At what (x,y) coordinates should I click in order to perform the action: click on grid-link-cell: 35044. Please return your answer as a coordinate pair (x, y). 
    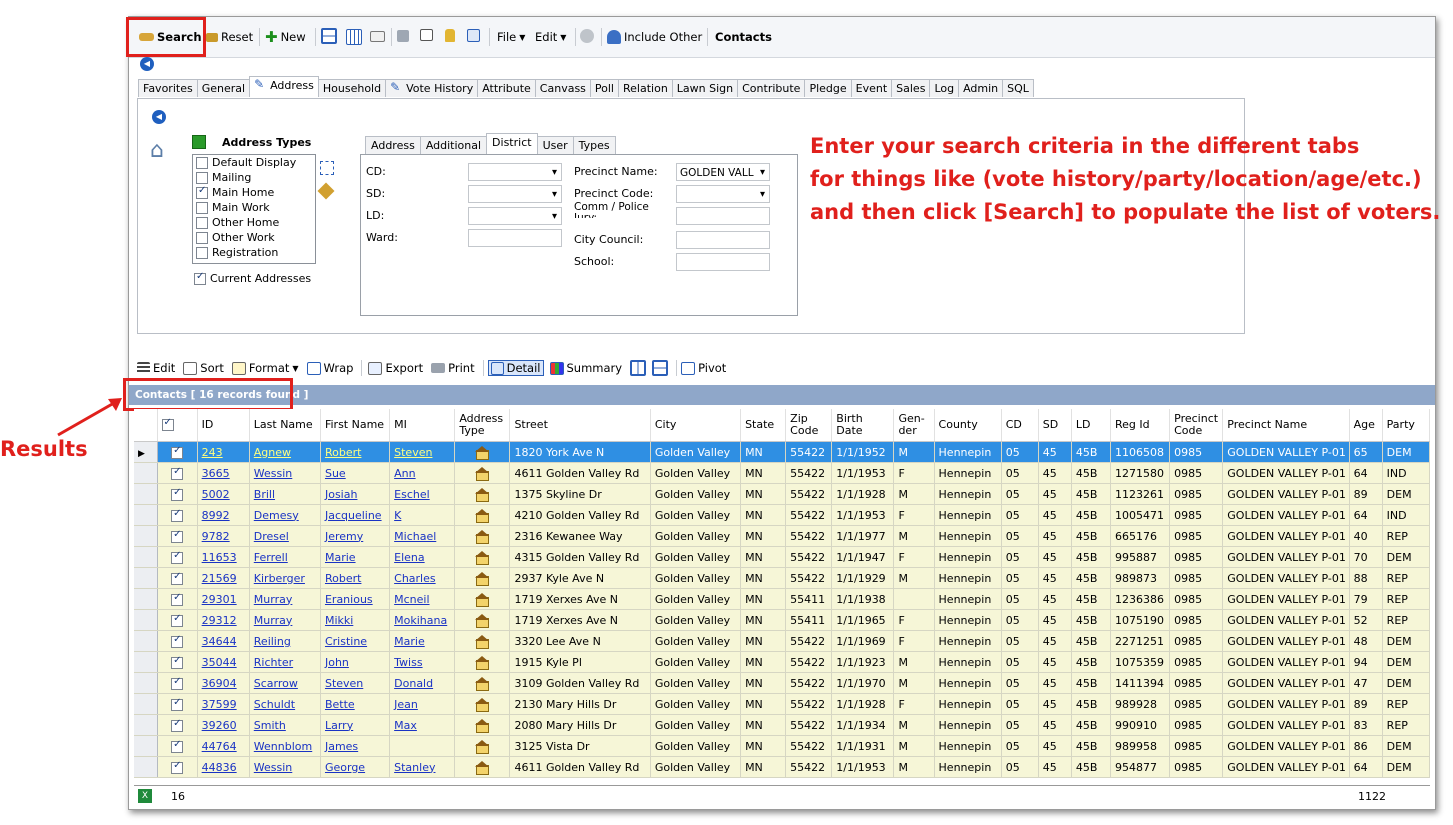
    Looking at the image, I should click on (223, 662).